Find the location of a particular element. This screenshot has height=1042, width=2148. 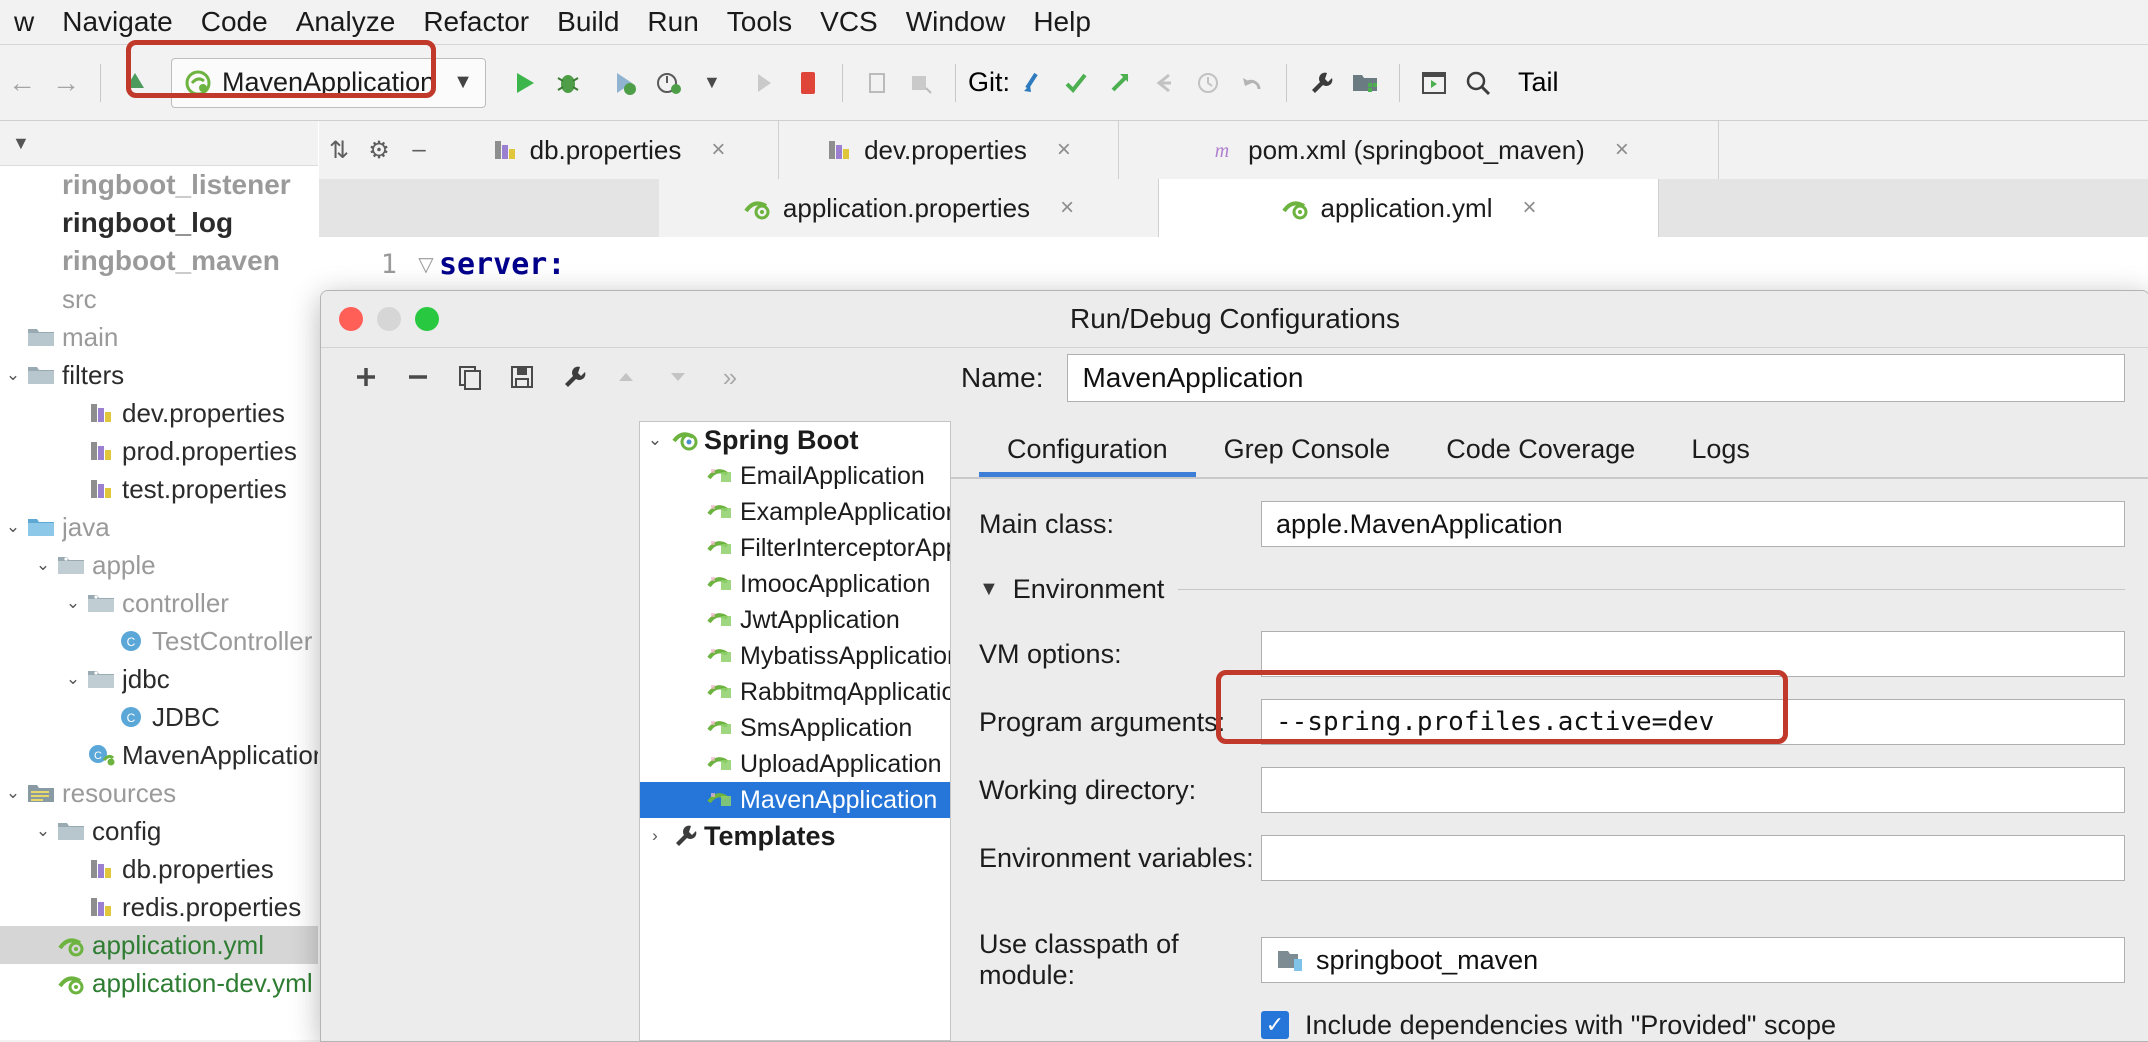

configuration-tree-node: EmailApplication is located at coordinates (795, 476).